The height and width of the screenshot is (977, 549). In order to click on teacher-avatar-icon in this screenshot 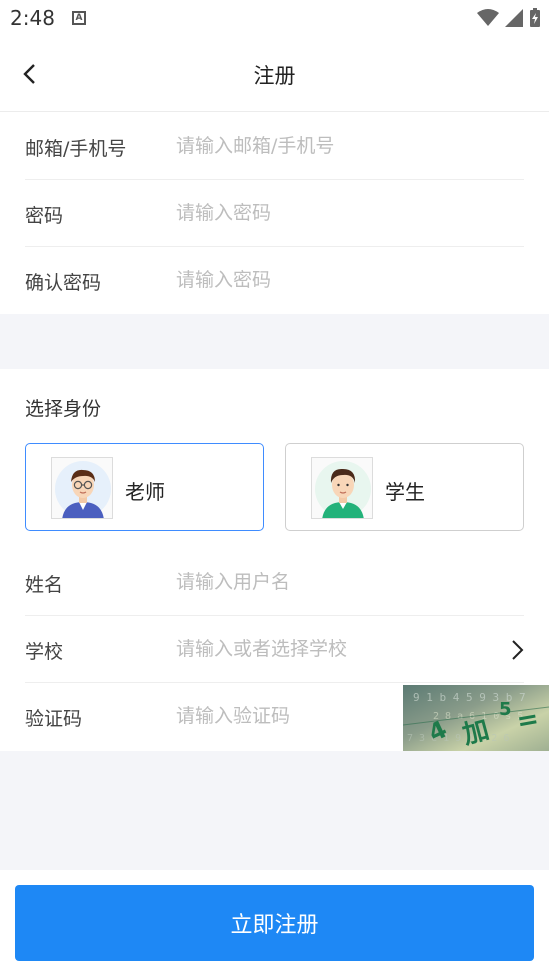, I will do `click(83, 489)`.